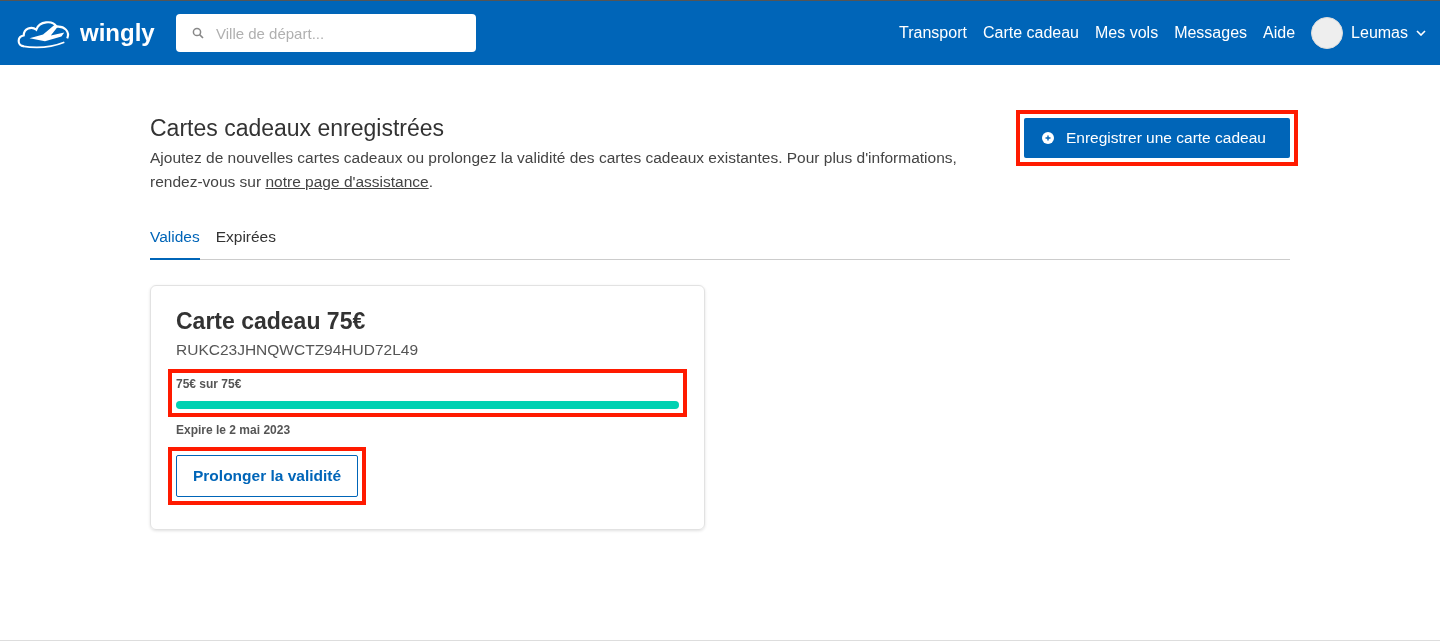 The height and width of the screenshot is (641, 1440). What do you see at coordinates (209, 384) in the screenshot?
I see `balance-text: 75€ sur 75€` at bounding box center [209, 384].